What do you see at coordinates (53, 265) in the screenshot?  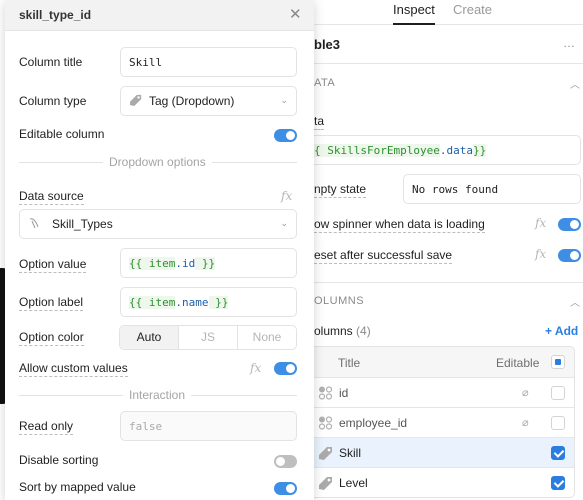 I see `option-value-label: Option value` at bounding box center [53, 265].